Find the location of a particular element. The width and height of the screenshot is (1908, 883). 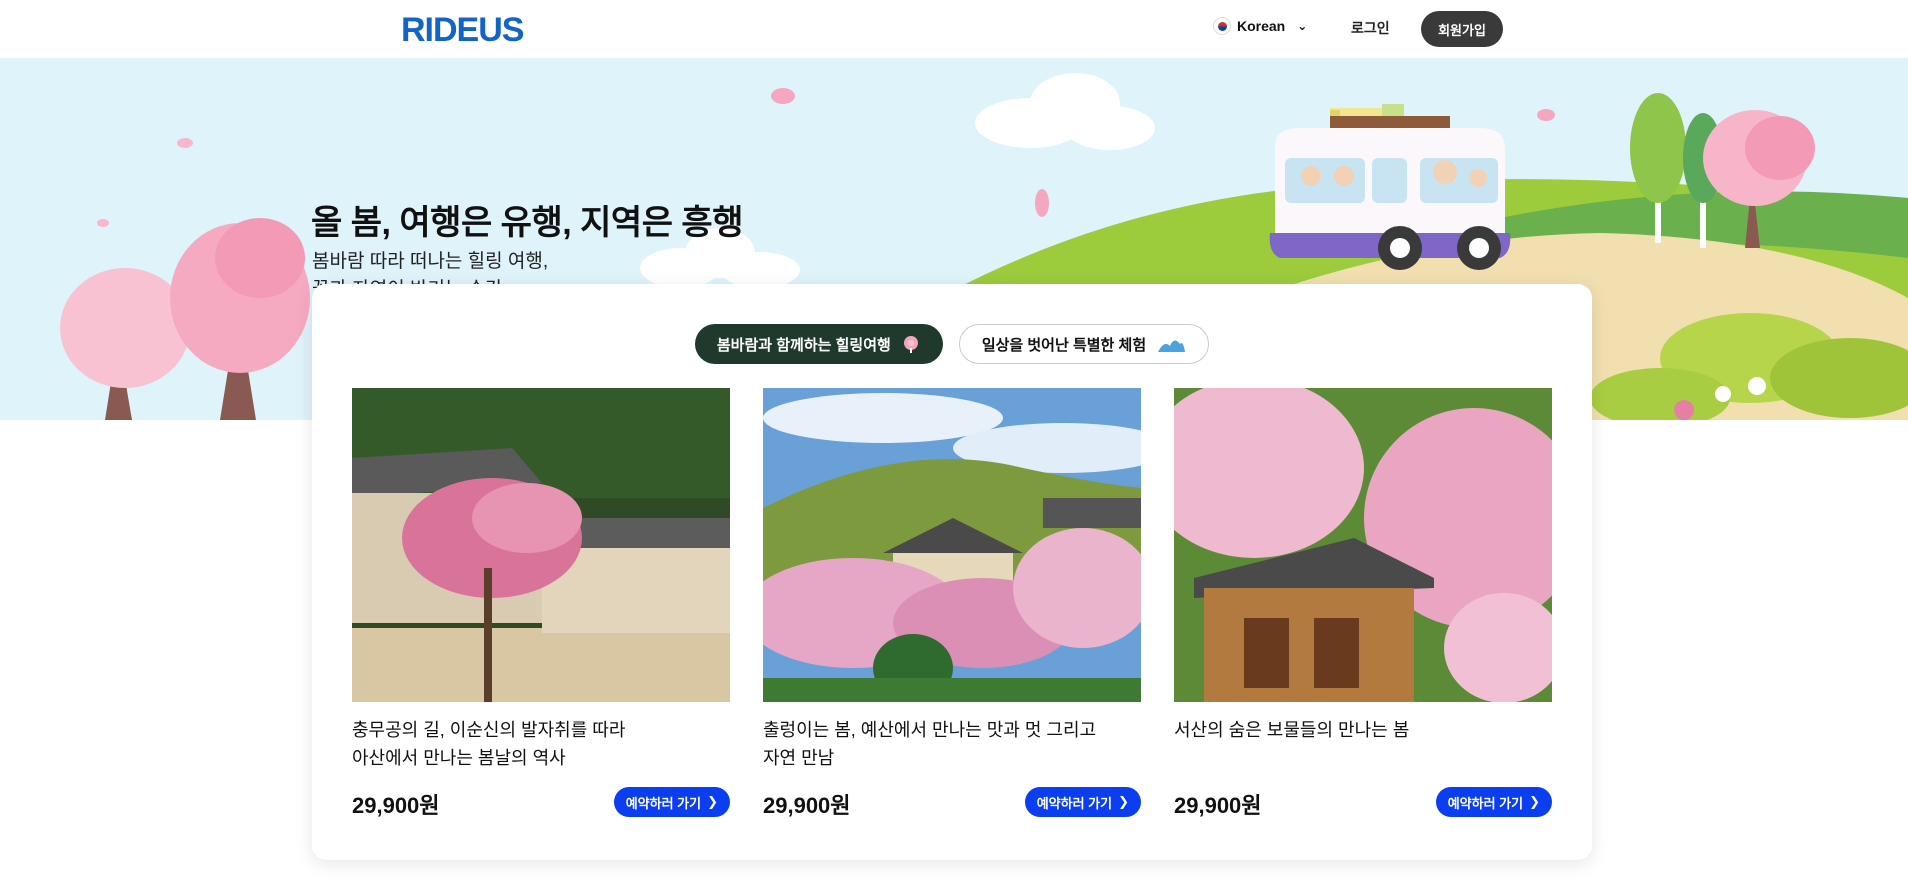

hero-headline: 올 봄, 여행은 유행, 지역은 흥행 is located at coordinates (527, 223).